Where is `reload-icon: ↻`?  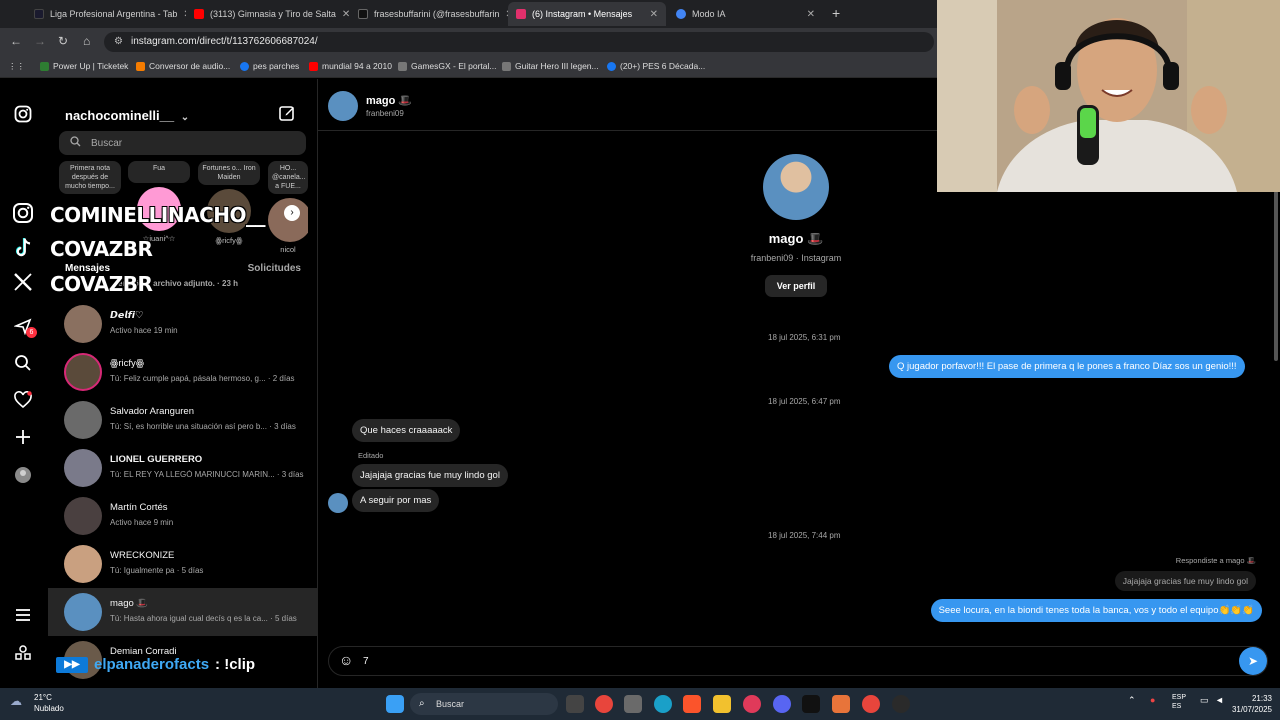
reload-icon: ↻ is located at coordinates (63, 41).